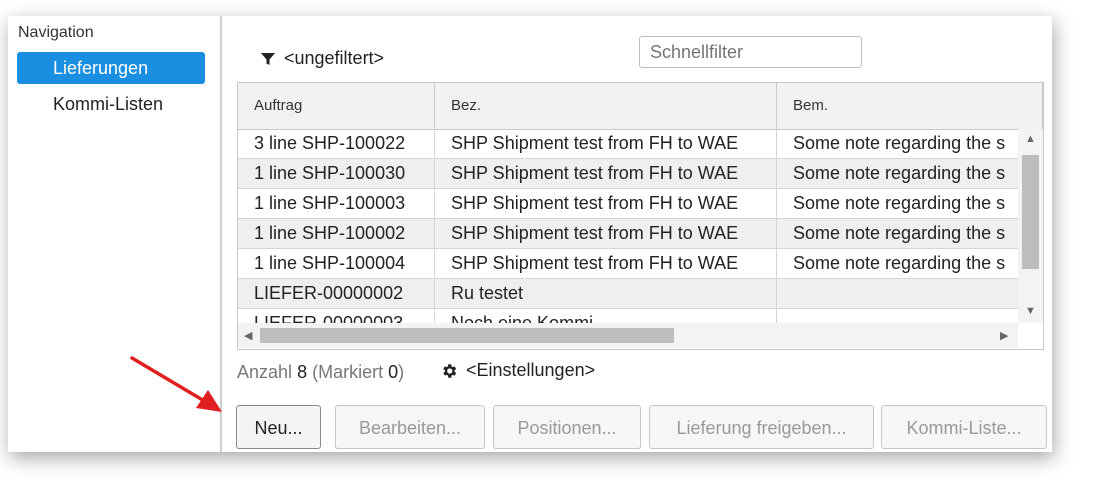 The image size is (1100, 501). I want to click on filter-label: <ungefiltert>, so click(334, 58).